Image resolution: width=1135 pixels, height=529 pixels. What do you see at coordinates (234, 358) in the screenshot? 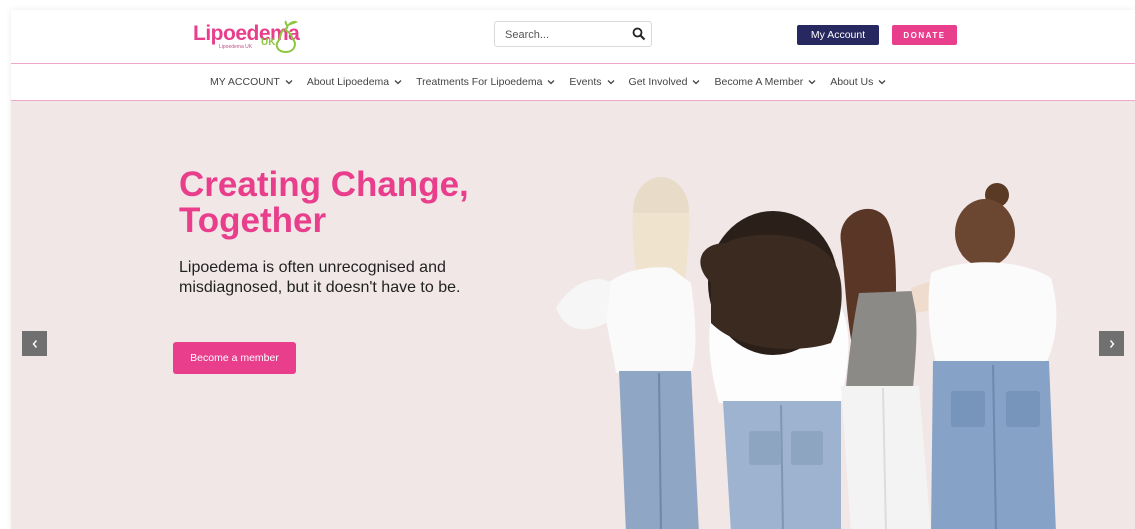
I see `become-member-button: Become a member` at bounding box center [234, 358].